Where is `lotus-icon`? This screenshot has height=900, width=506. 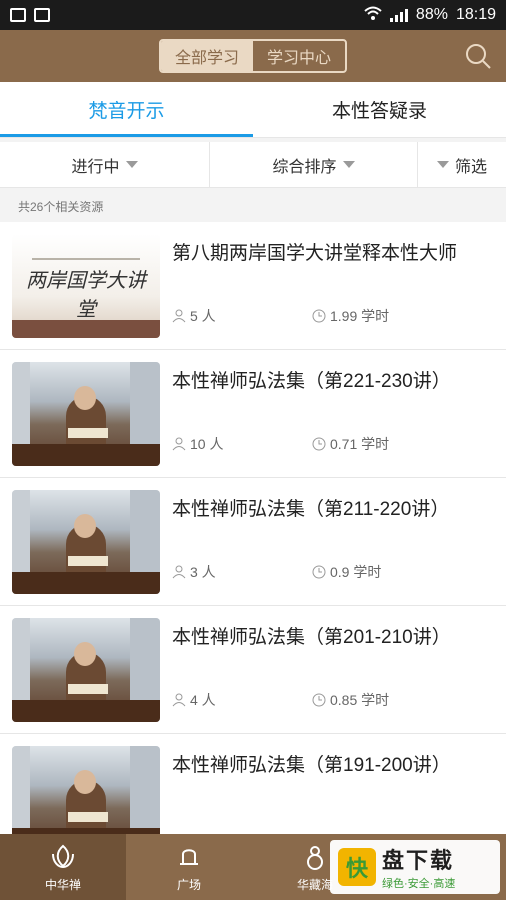 lotus-icon is located at coordinates (63, 856).